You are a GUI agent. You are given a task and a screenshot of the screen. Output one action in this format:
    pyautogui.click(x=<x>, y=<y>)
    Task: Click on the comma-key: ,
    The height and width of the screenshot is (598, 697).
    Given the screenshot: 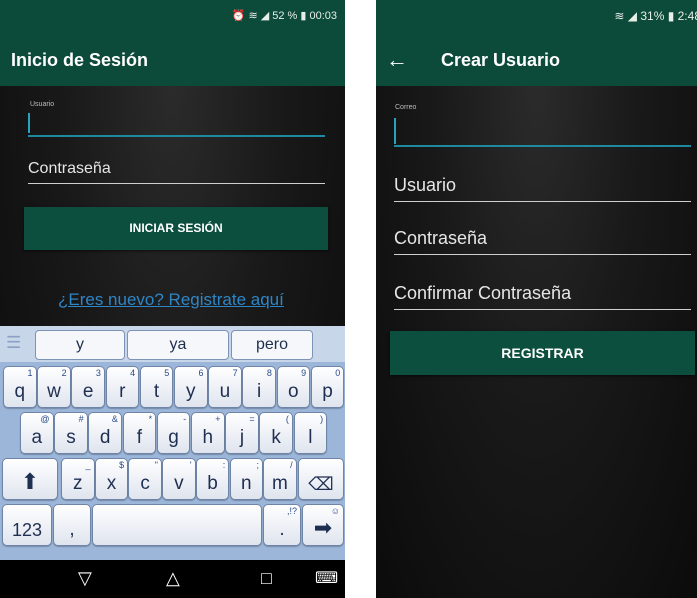 What is the action you would take?
    pyautogui.click(x=72, y=525)
    